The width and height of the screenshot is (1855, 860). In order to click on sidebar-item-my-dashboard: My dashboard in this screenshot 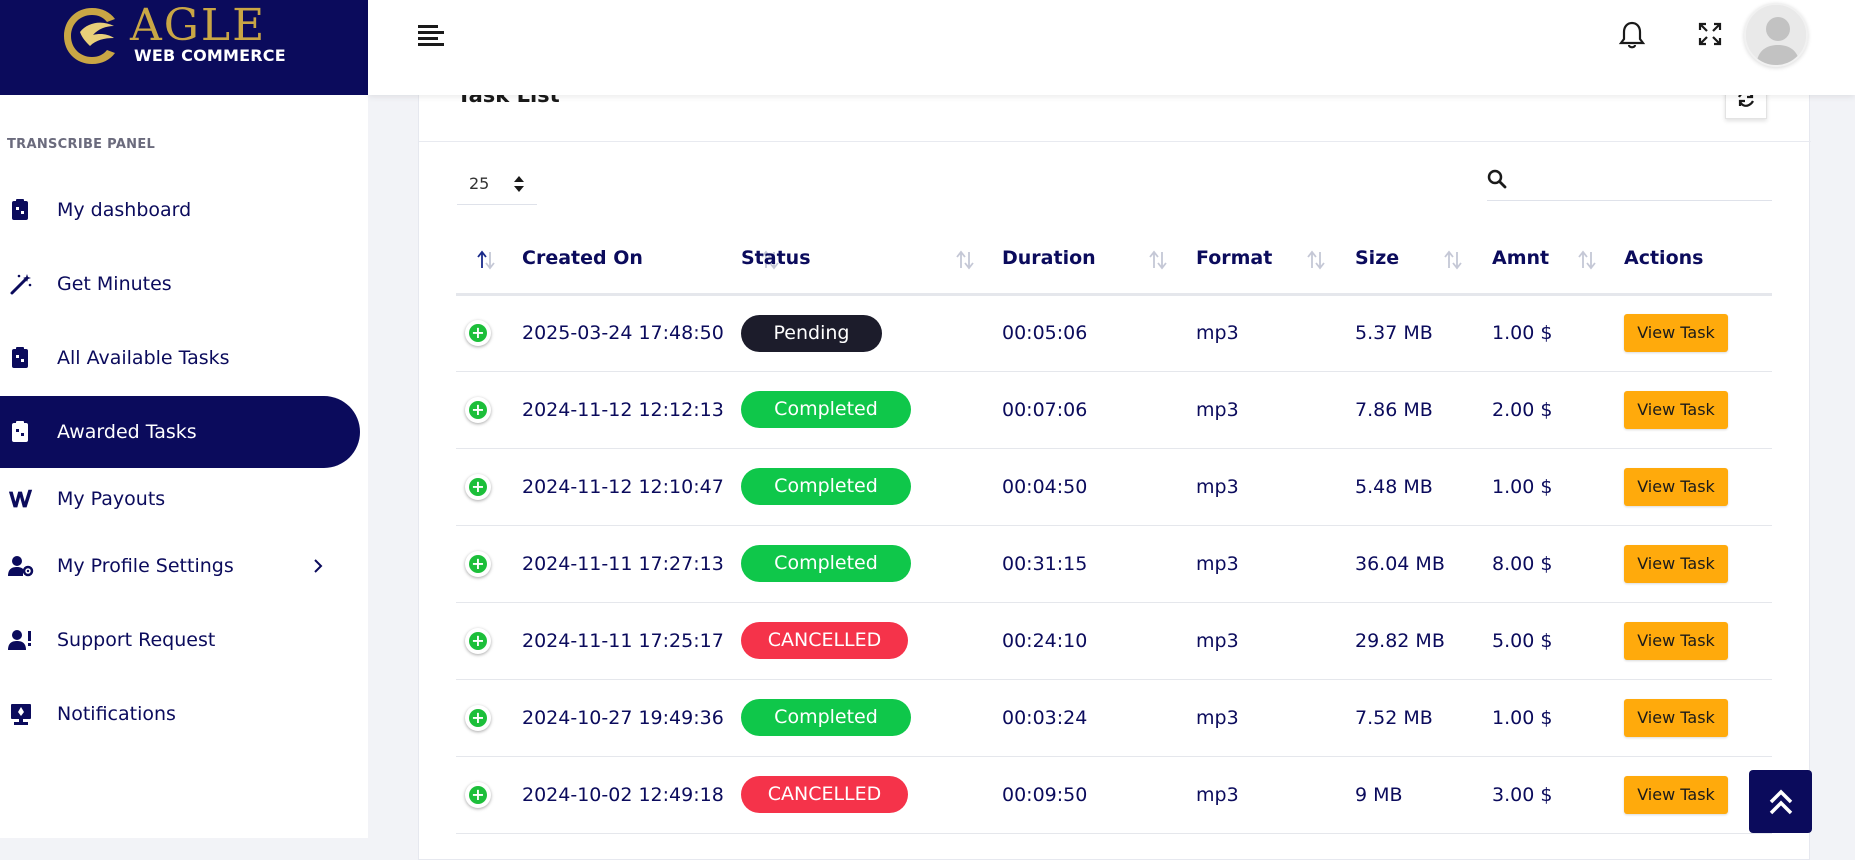, I will do `click(180, 210)`.